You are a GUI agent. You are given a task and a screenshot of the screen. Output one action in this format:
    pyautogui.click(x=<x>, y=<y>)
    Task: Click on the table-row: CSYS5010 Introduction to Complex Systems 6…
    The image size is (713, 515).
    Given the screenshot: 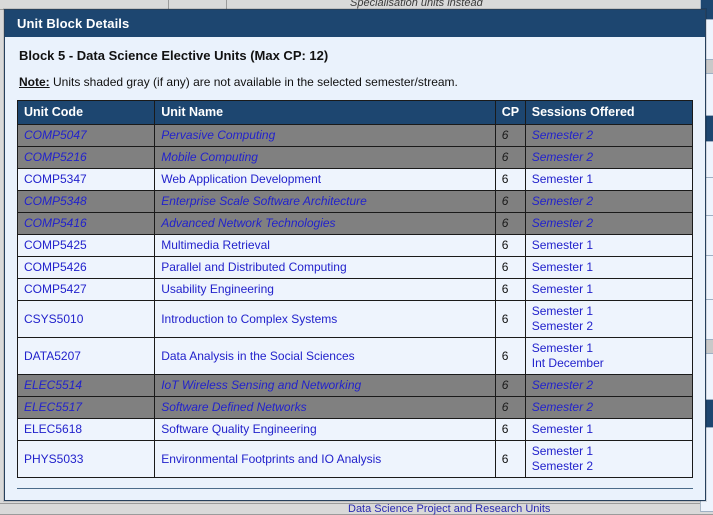 What is the action you would take?
    pyautogui.click(x=355, y=319)
    